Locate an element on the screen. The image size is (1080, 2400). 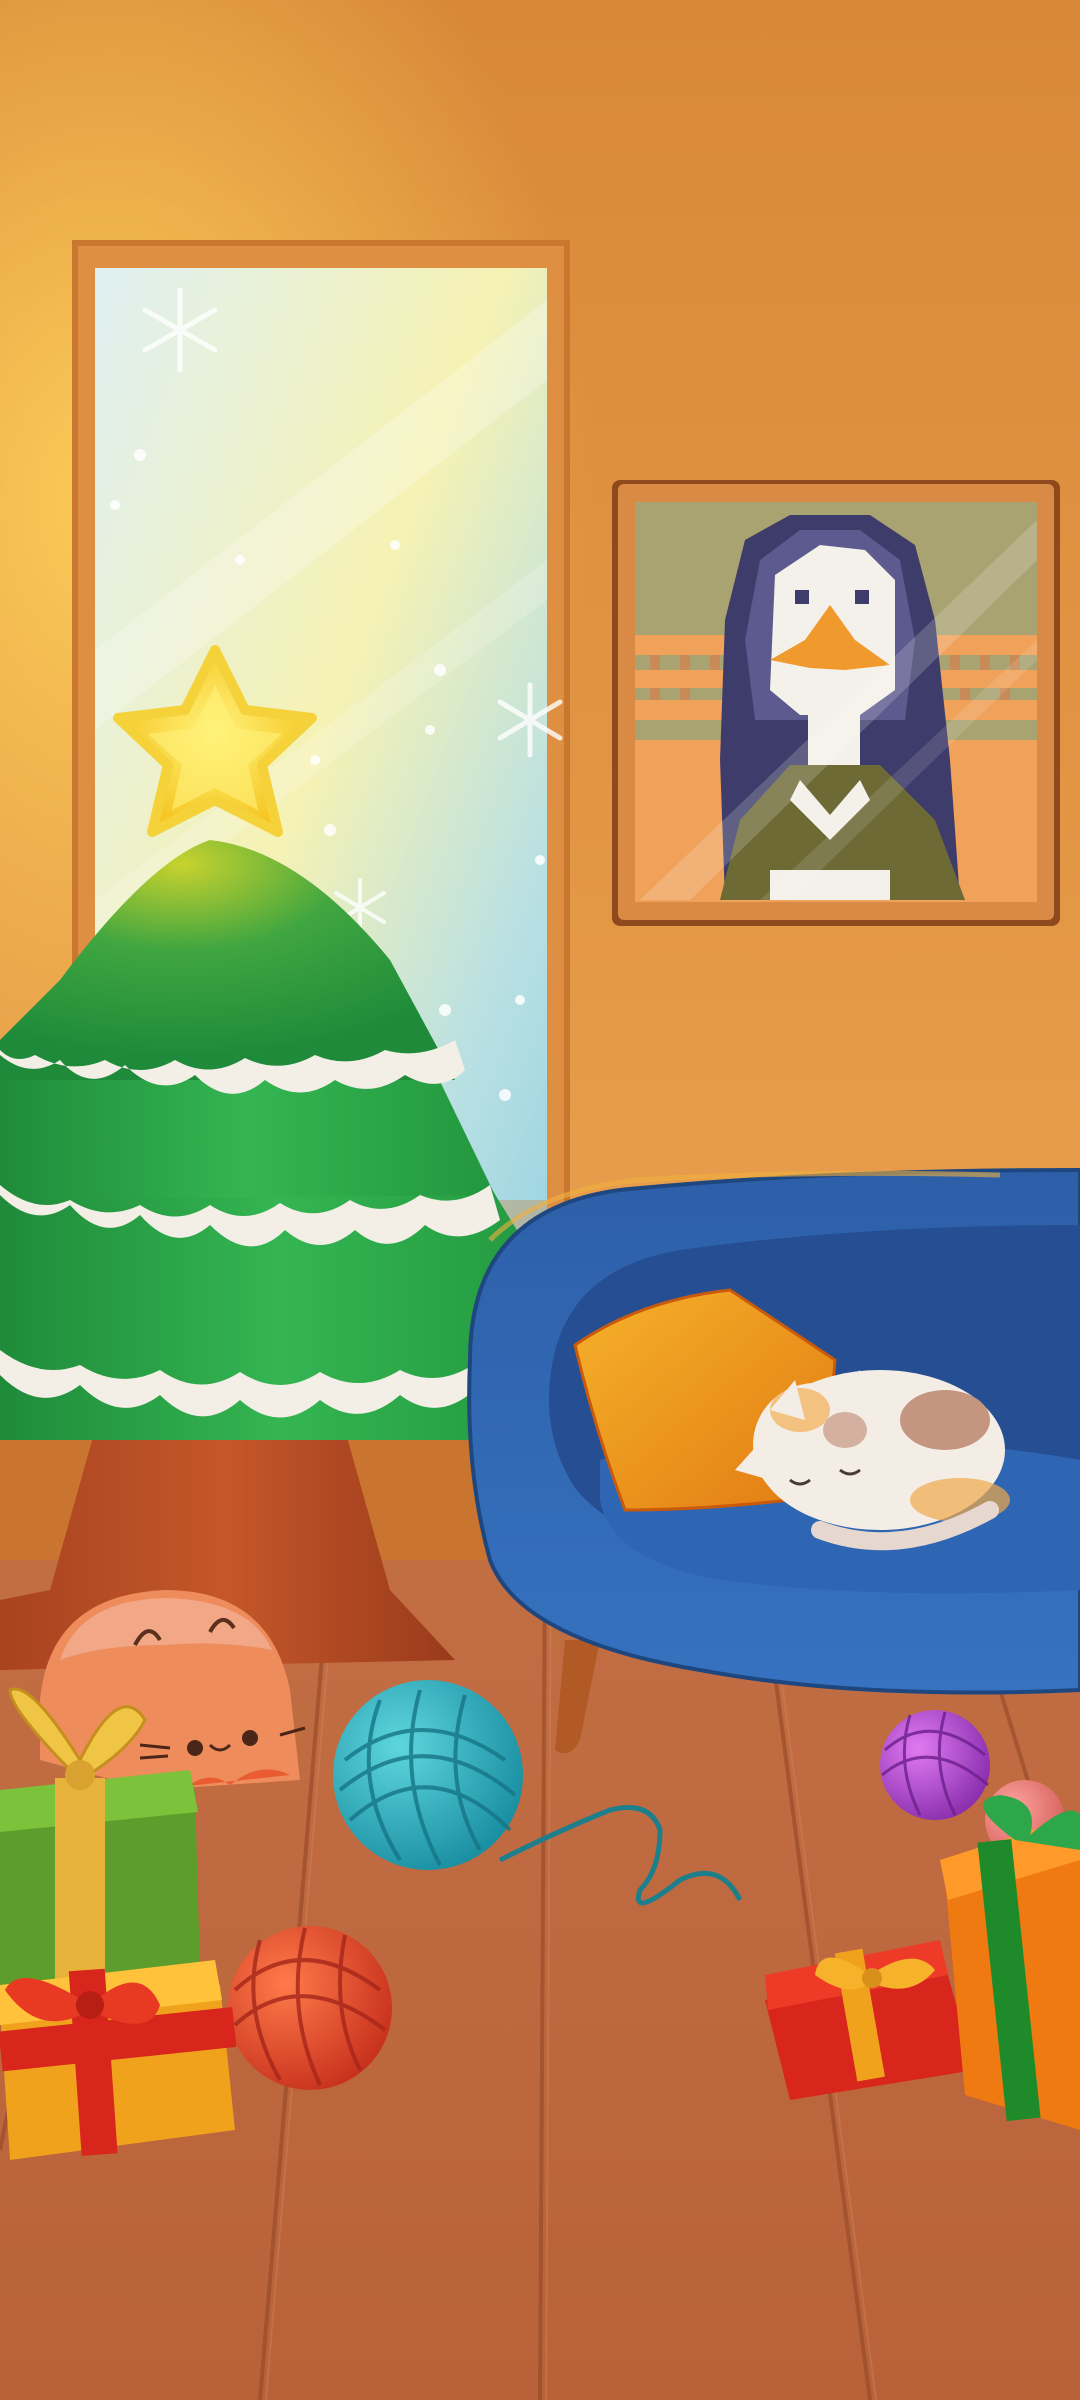
gift-box-icon is located at coordinates (118, 2060).